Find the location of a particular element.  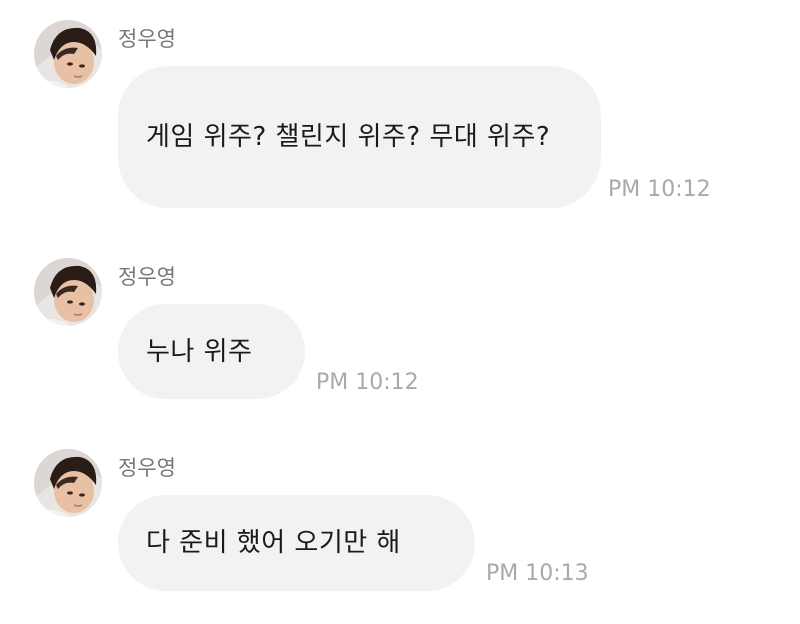

message-bubble: 누나 위주 is located at coordinates (211, 351).